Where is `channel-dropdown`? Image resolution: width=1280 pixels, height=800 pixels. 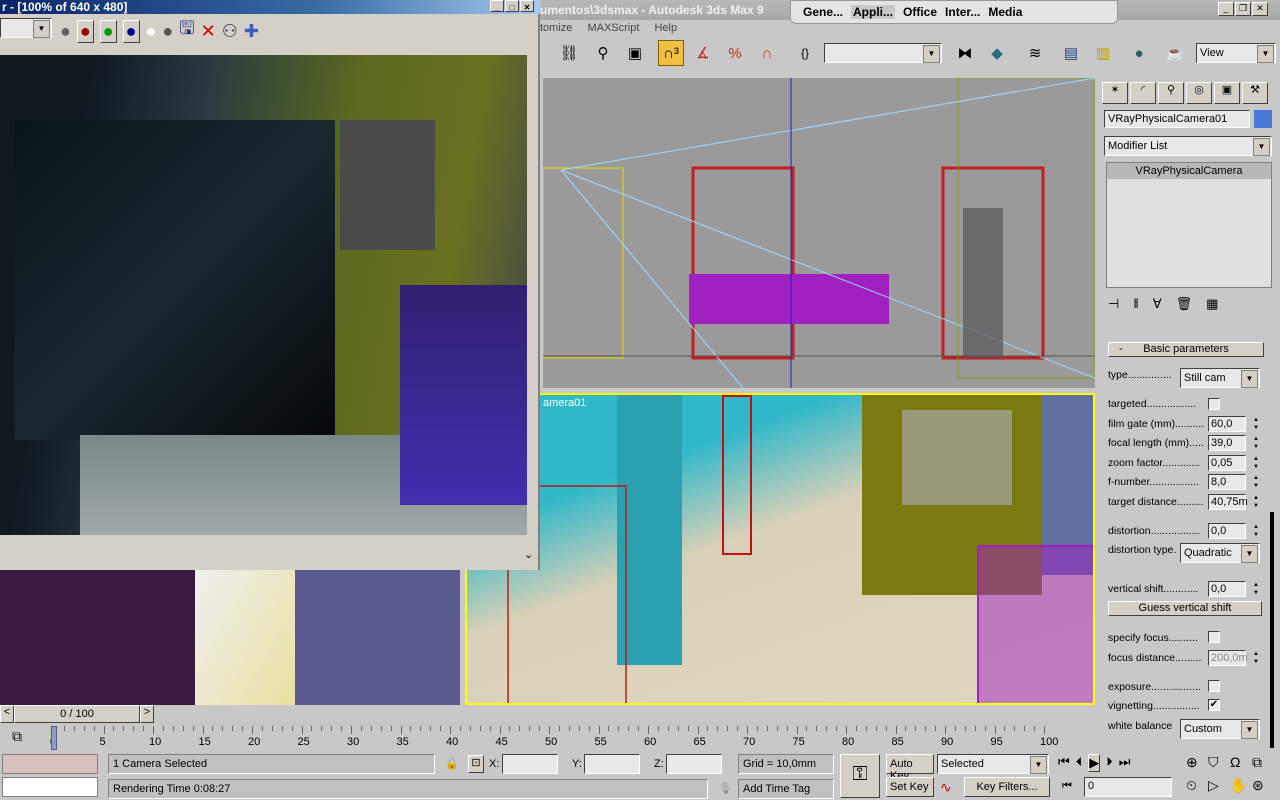
channel-dropdown is located at coordinates (26, 28).